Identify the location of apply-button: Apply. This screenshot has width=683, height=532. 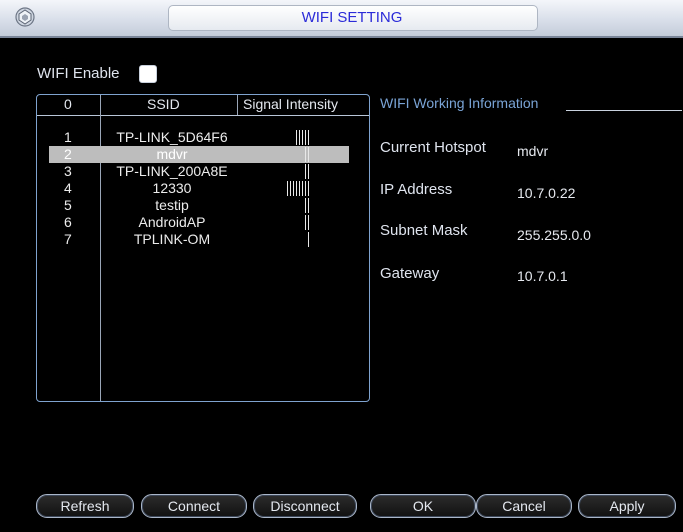
(627, 506).